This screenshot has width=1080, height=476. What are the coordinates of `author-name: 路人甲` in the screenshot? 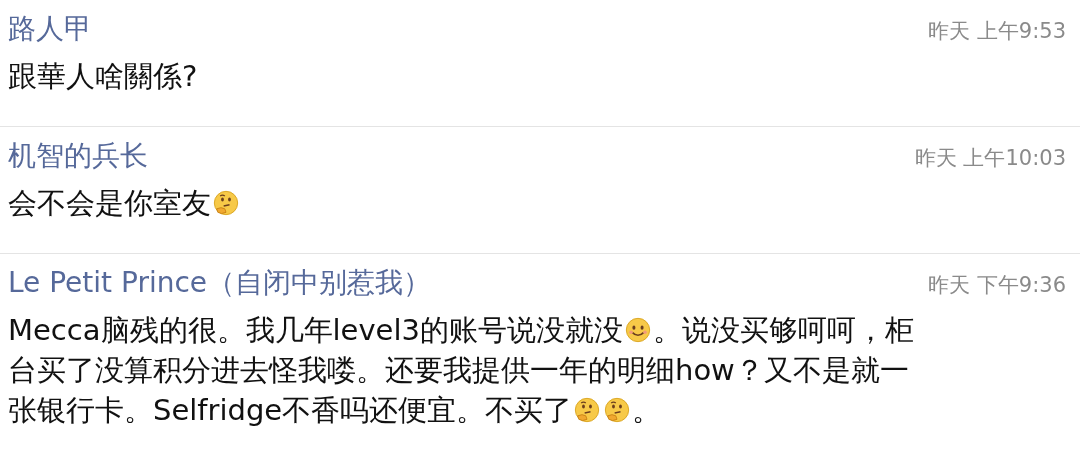 It's located at (50, 29).